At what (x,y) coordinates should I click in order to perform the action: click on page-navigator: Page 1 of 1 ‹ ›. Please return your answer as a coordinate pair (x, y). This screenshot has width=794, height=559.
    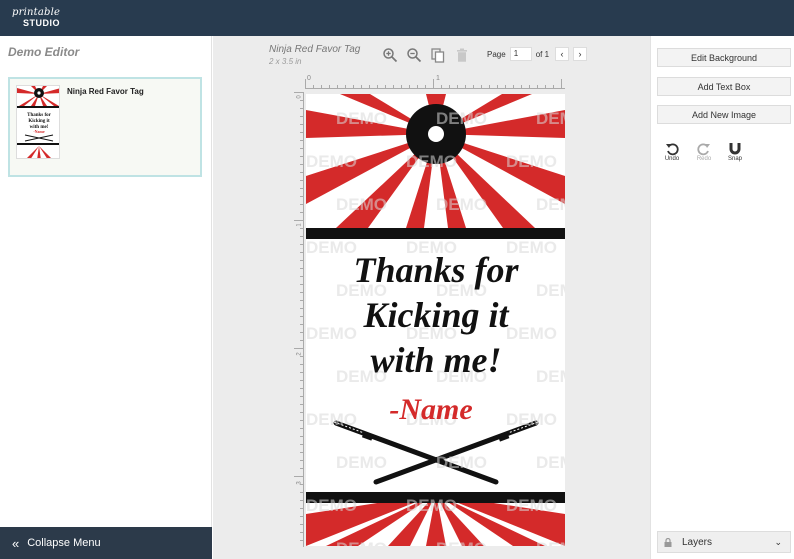
    Looking at the image, I should click on (537, 54).